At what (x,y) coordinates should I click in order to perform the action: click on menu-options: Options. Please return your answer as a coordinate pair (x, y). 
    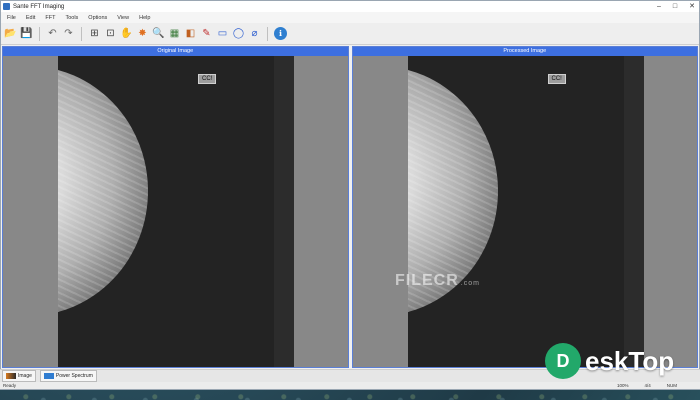
    Looking at the image, I should click on (97, 18).